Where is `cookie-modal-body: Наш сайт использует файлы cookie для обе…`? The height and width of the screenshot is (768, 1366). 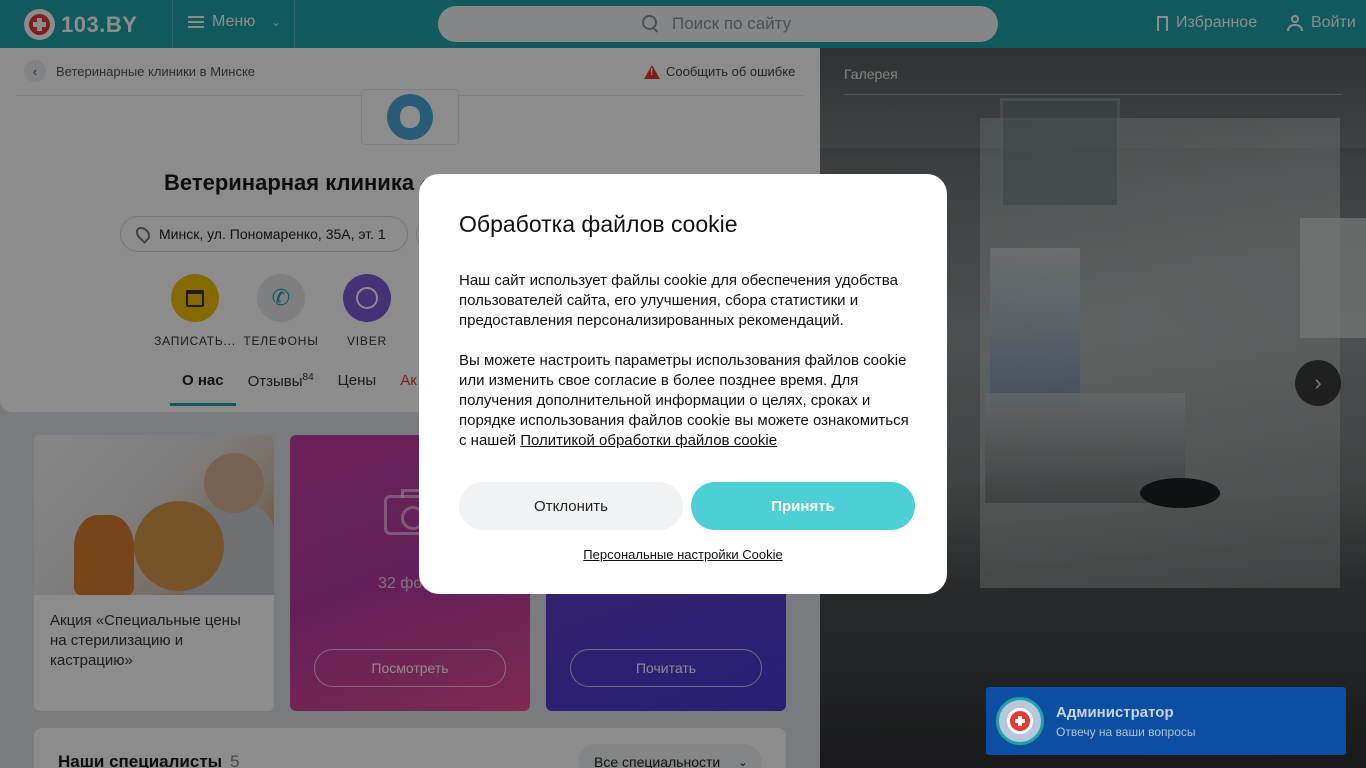
cookie-modal-body: Наш сайт использует файлы cookie для обе… is located at coordinates (689, 361).